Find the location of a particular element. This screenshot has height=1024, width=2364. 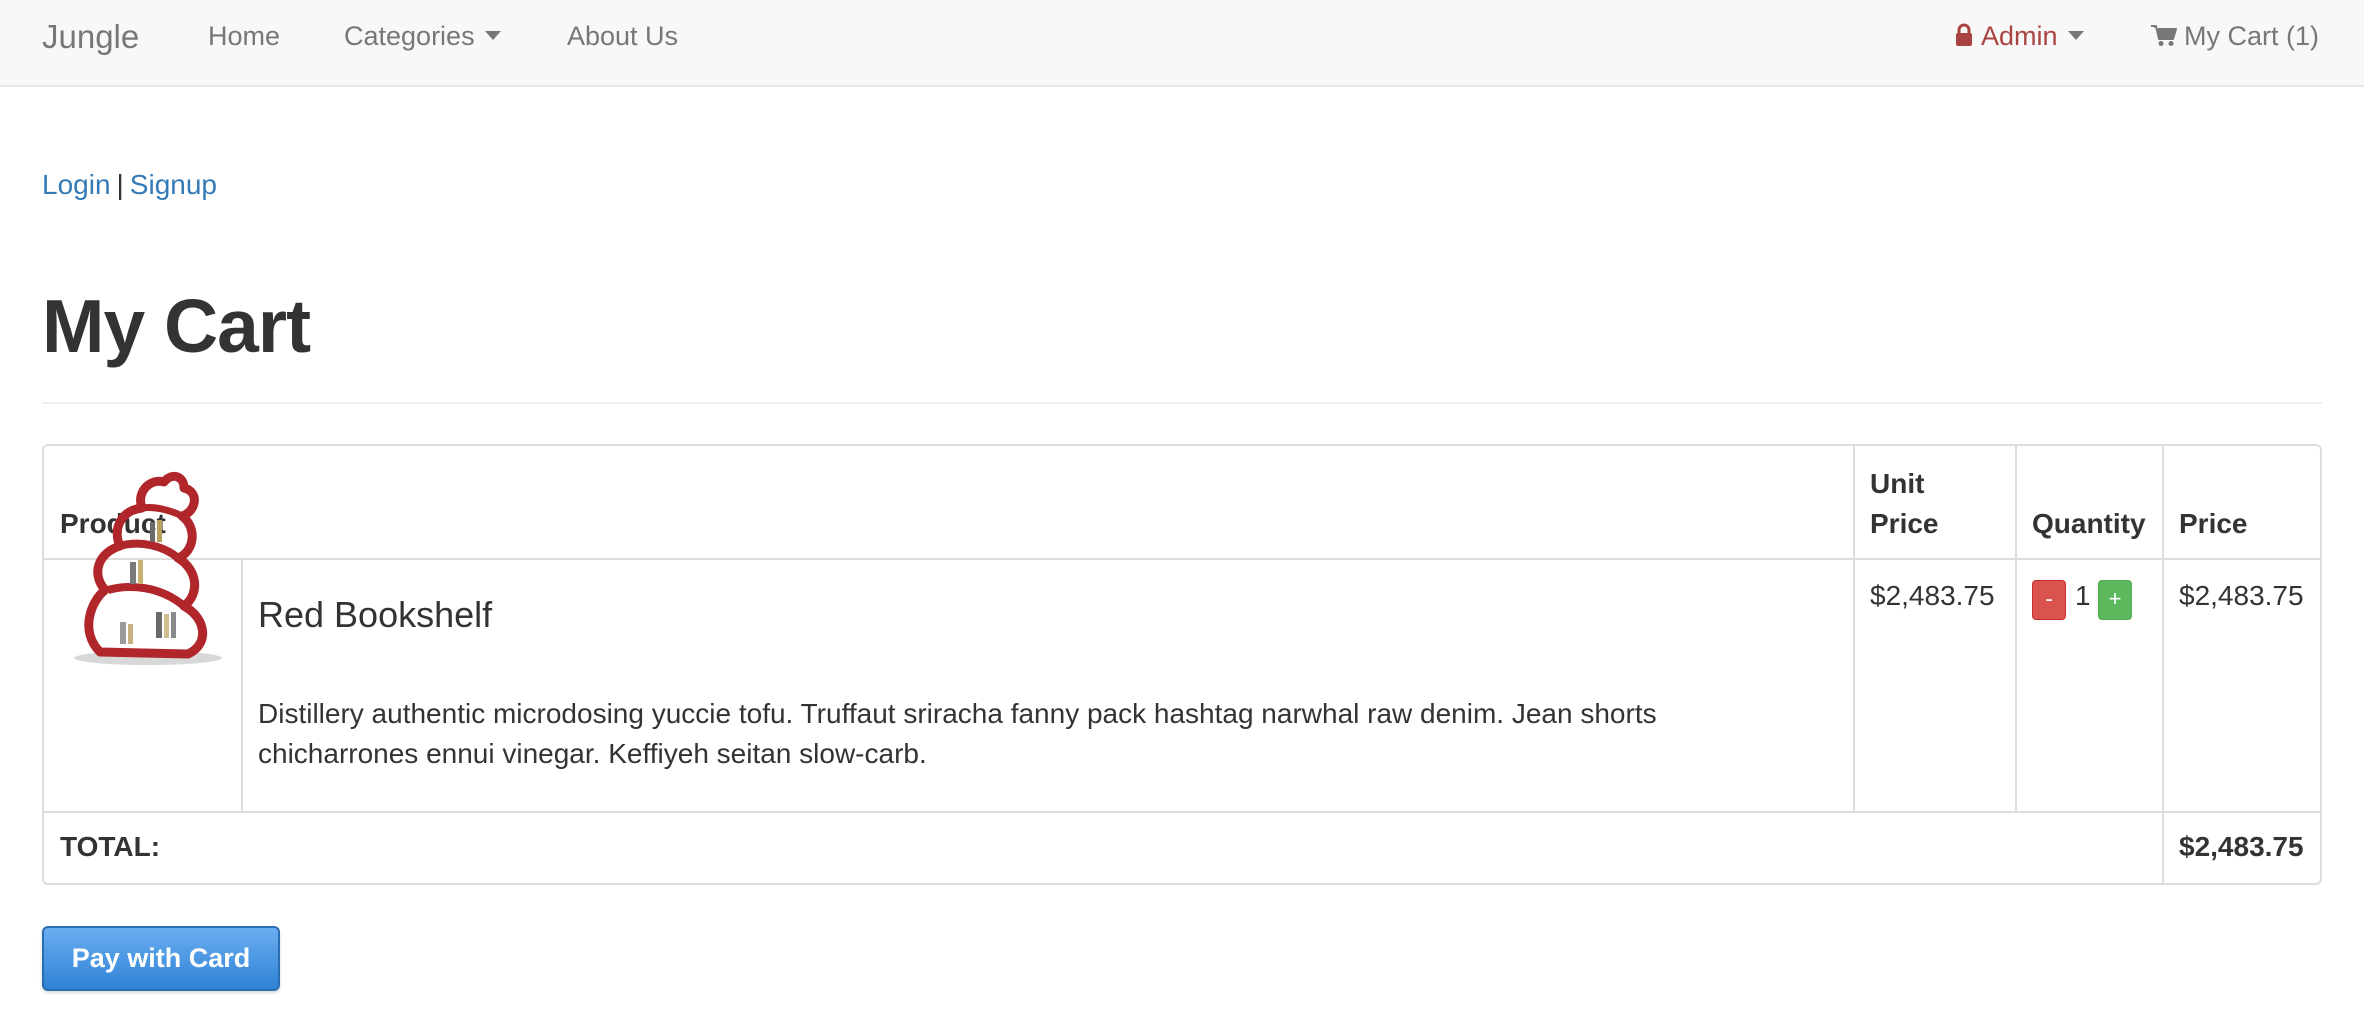

nav-admin-dropdown: Admin is located at coordinates (2019, 36).